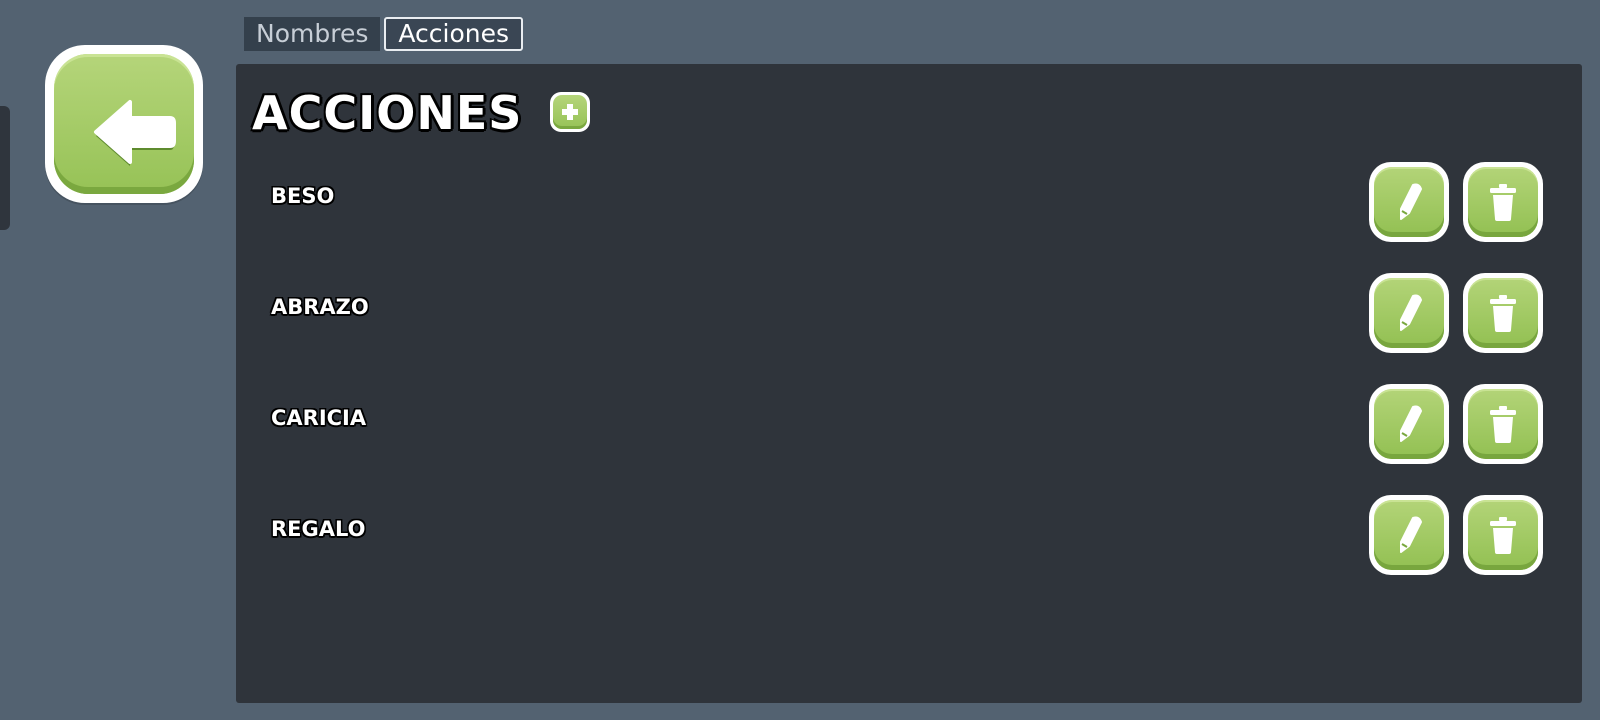  Describe the element at coordinates (387, 113) in the screenshot. I see `page-title: ACCIONES` at that location.